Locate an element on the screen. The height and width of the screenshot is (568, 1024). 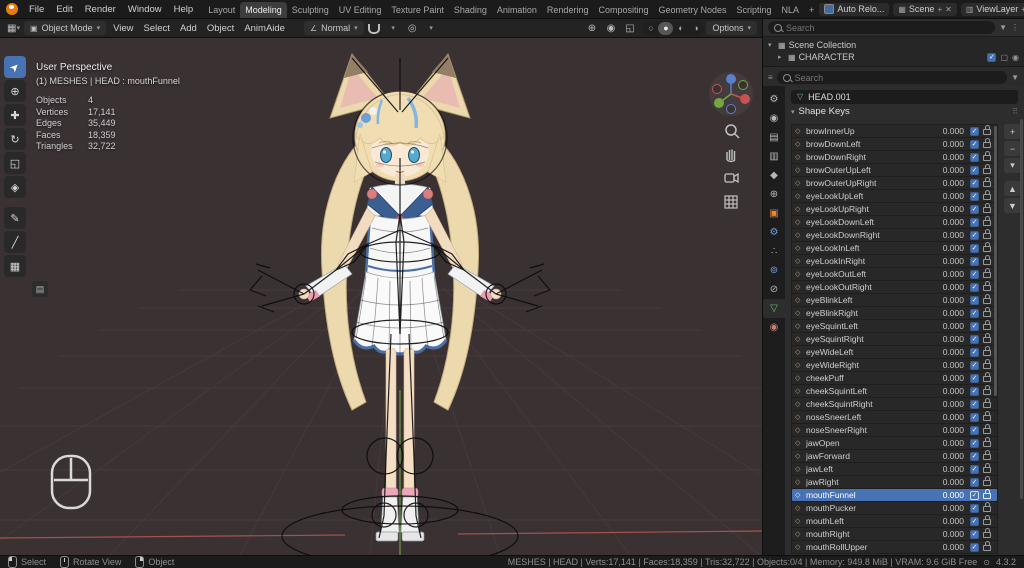
properties-tab-render: ◉ is located at coordinates (774, 118).